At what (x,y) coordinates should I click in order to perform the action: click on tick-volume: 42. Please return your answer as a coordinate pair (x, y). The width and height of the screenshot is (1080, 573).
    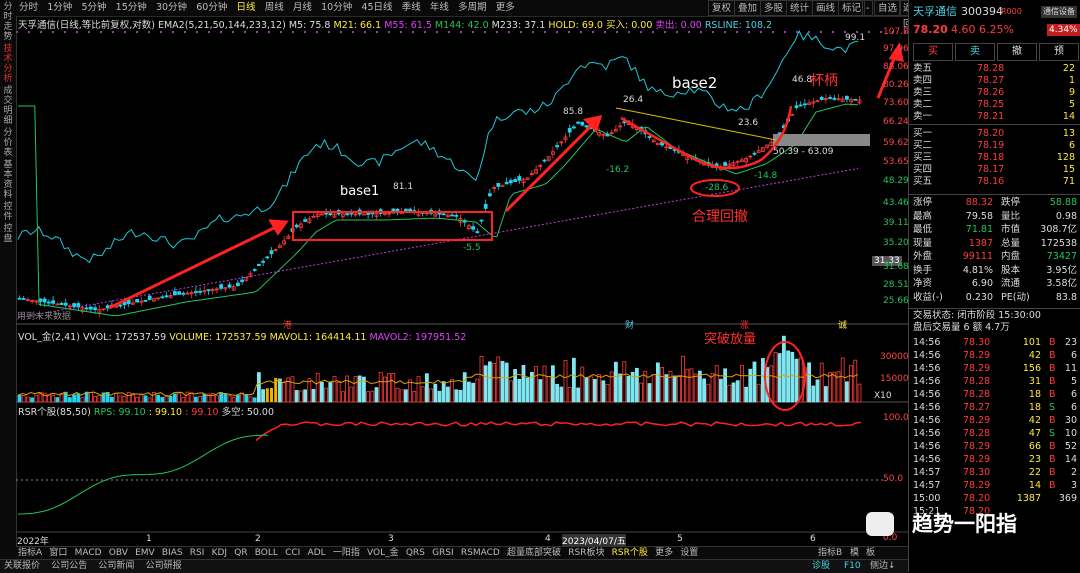
    Looking at the image, I should click on (1034, 355).